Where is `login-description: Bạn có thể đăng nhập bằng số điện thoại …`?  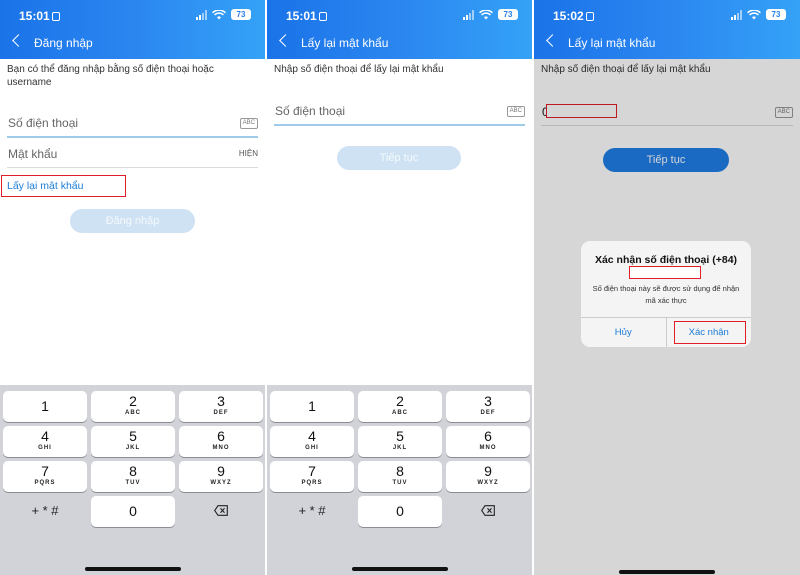 login-description: Bạn có thể đăng nhập bằng số điện thoại … is located at coordinates (110, 76).